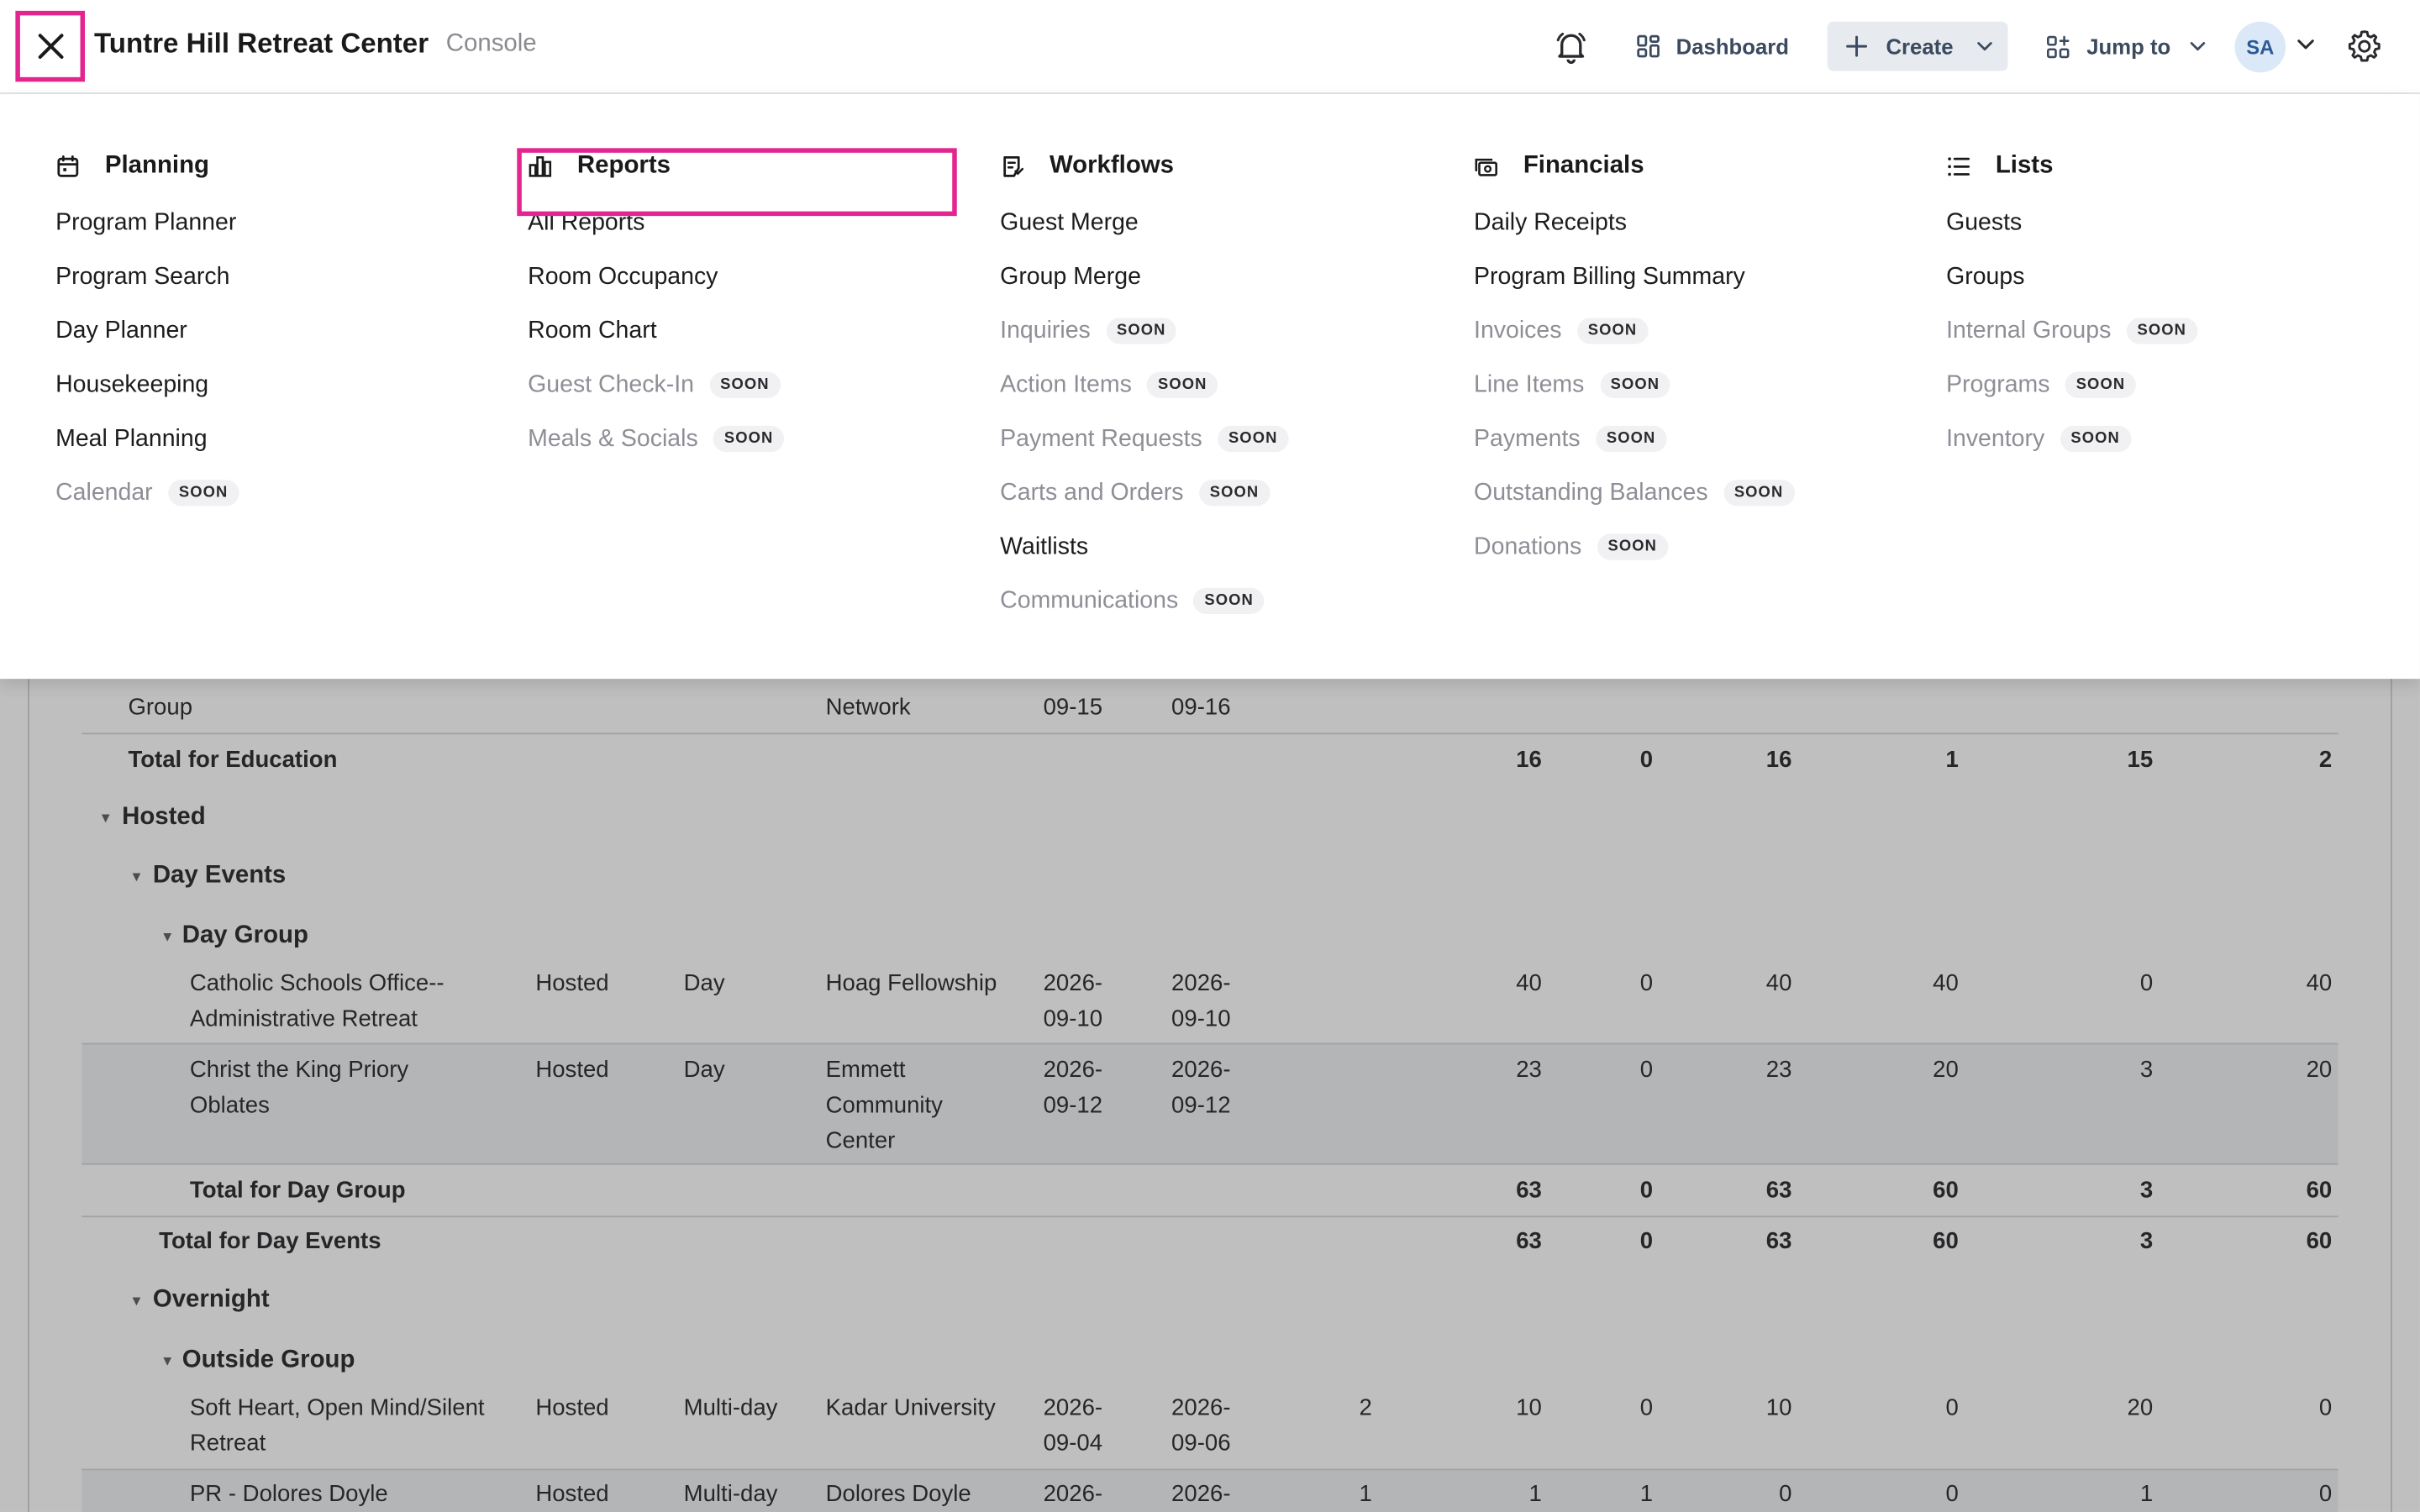 This screenshot has width=2420, height=1512. Describe the element at coordinates (1698, 438) in the screenshot. I see `menu-item-payments: Payments SOON` at that location.